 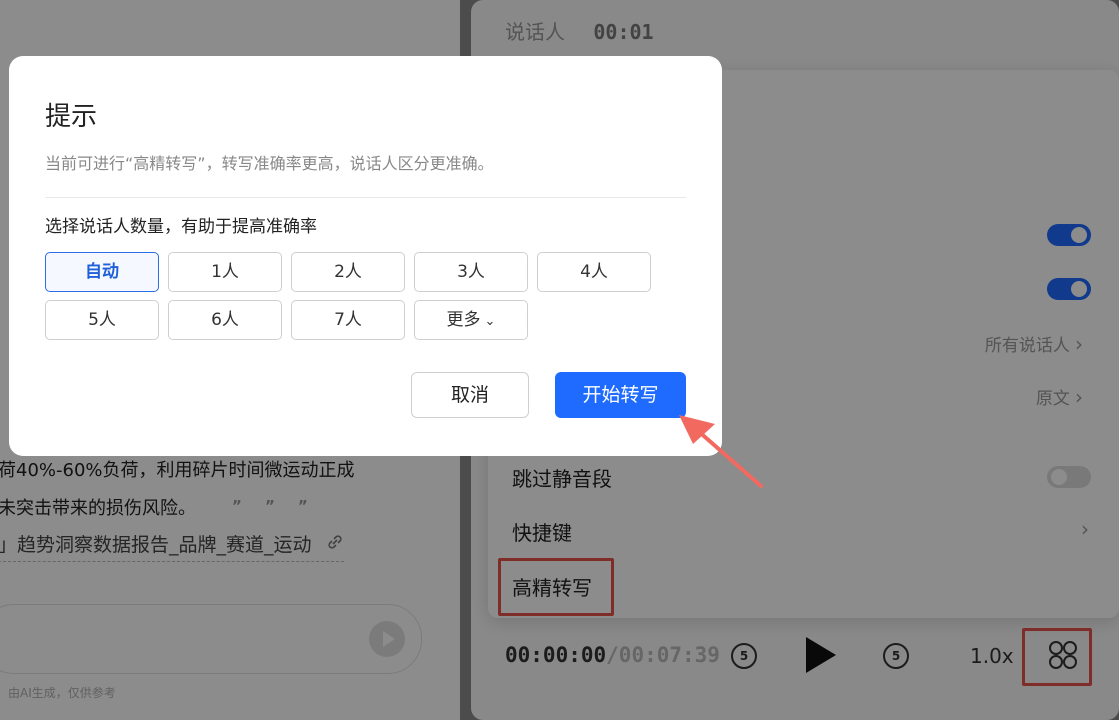 I want to click on annotation-arrow, so click(x=721, y=451).